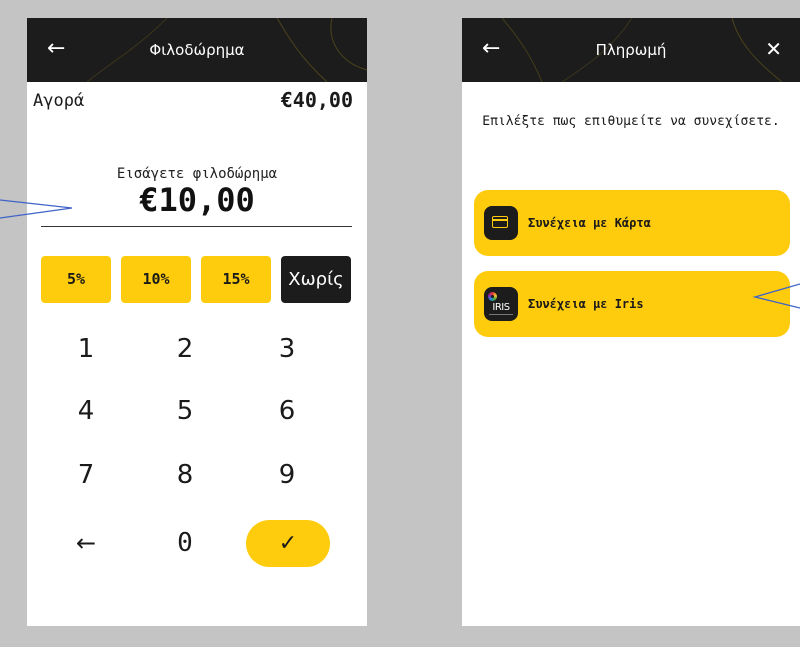 This screenshot has height=647, width=800. I want to click on keypad-key-6: 6, so click(287, 411).